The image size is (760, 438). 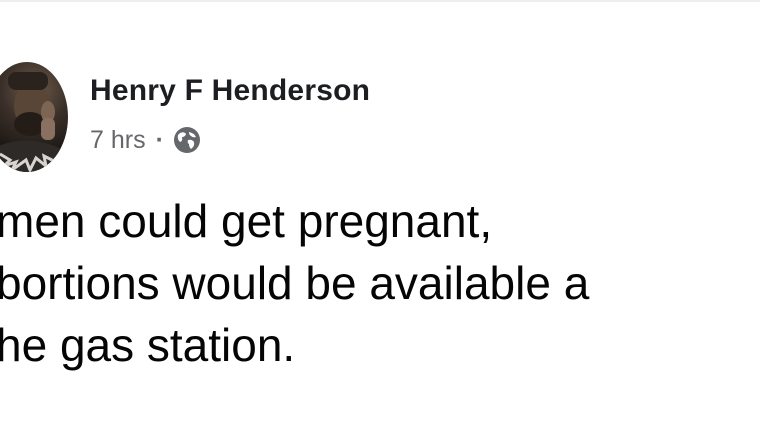 I want to click on author-avatar, so click(x=34, y=117).